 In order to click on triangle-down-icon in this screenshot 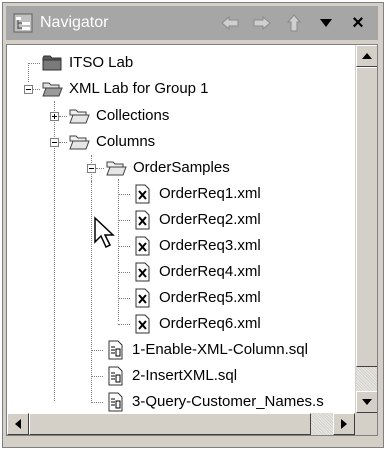, I will do `click(326, 23)`.